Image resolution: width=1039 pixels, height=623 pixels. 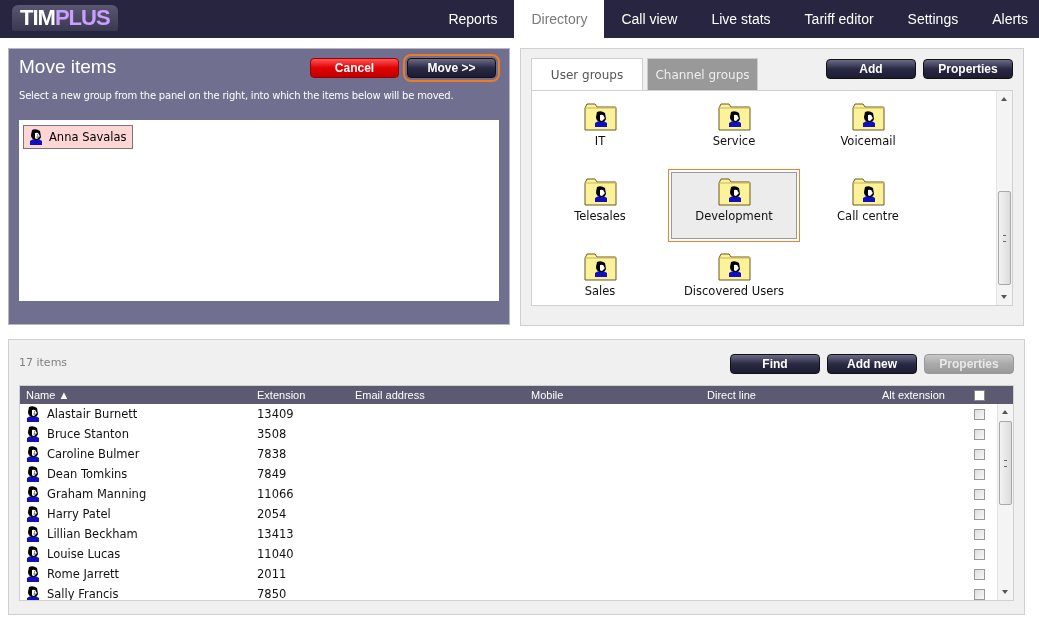 What do you see at coordinates (272, 434) in the screenshot?
I see `table-cell-text: 3508` at bounding box center [272, 434].